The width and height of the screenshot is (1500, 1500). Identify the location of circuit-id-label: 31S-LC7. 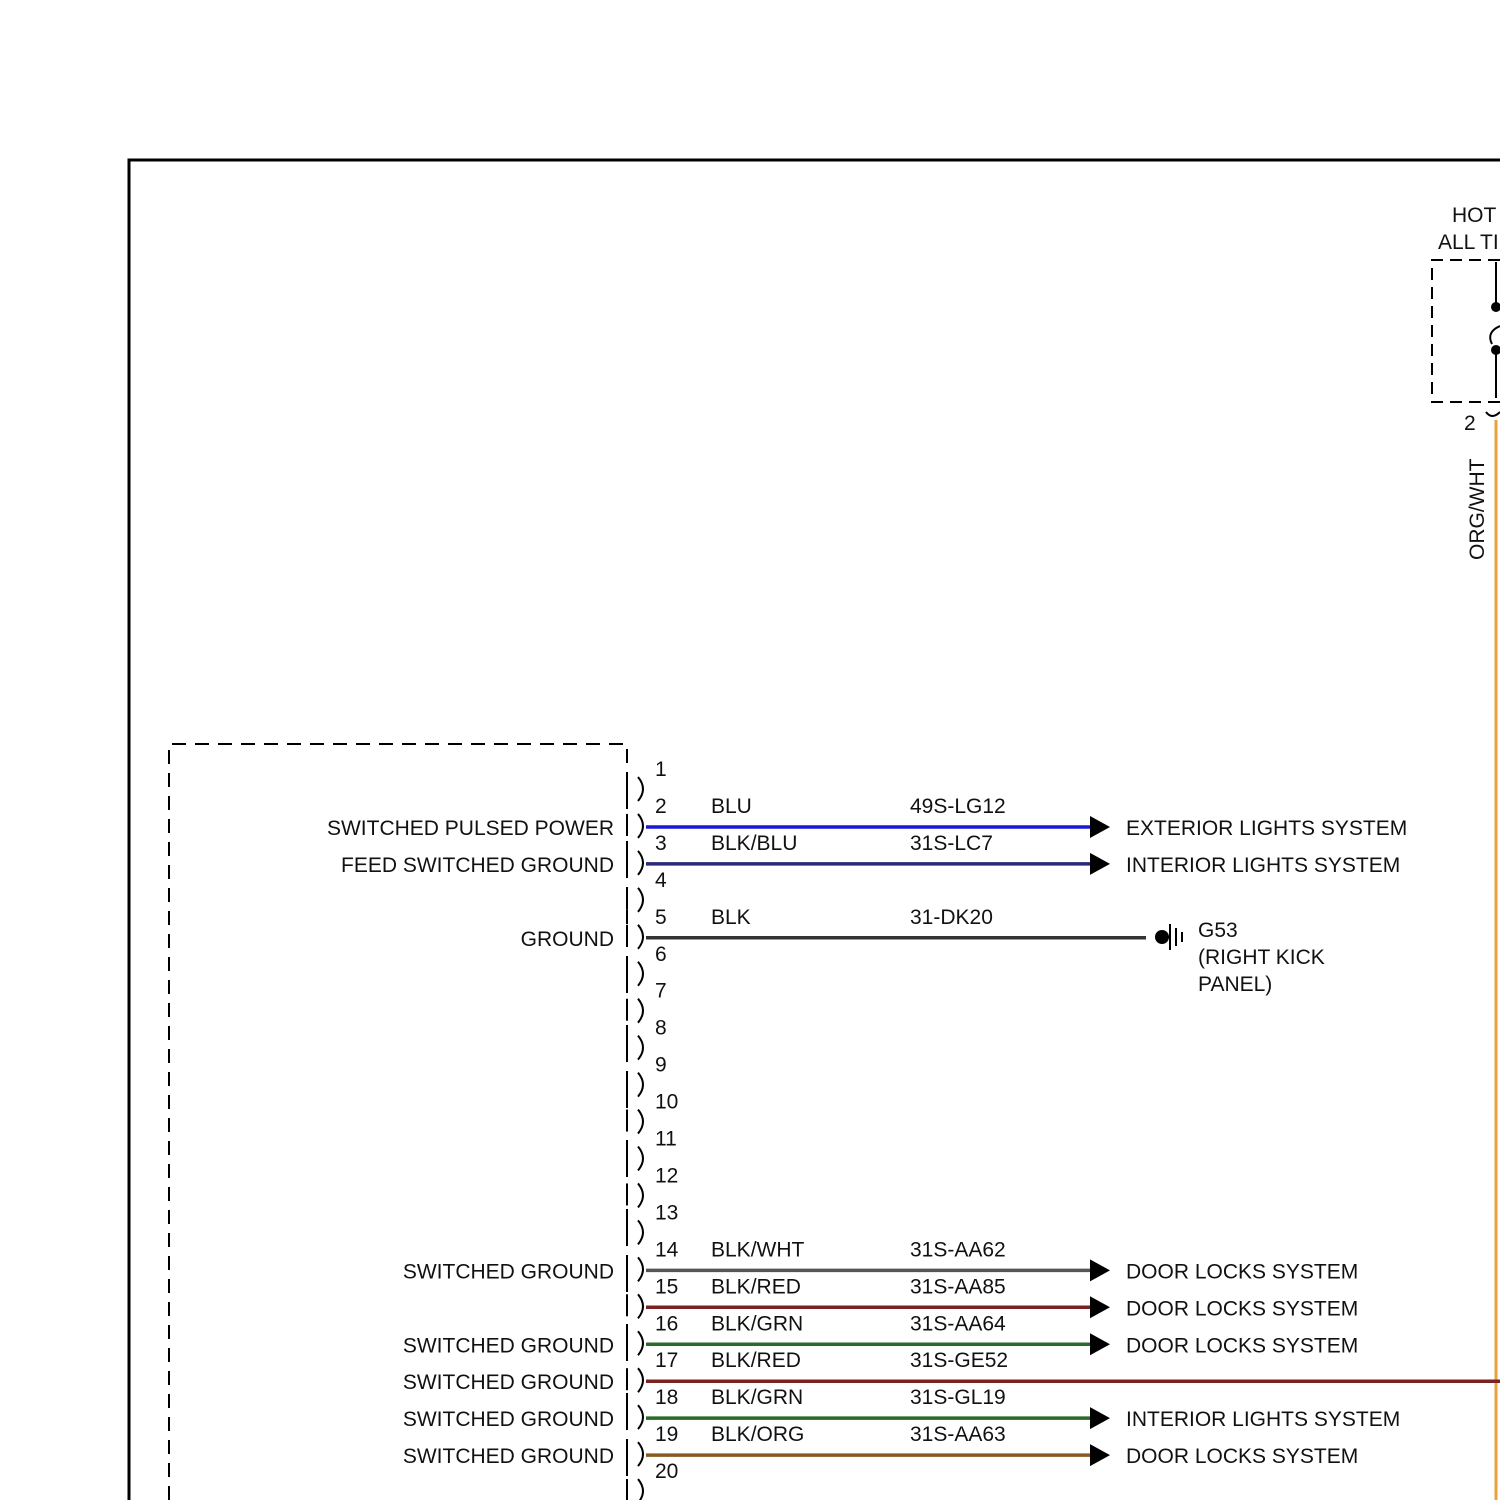
(951, 843).